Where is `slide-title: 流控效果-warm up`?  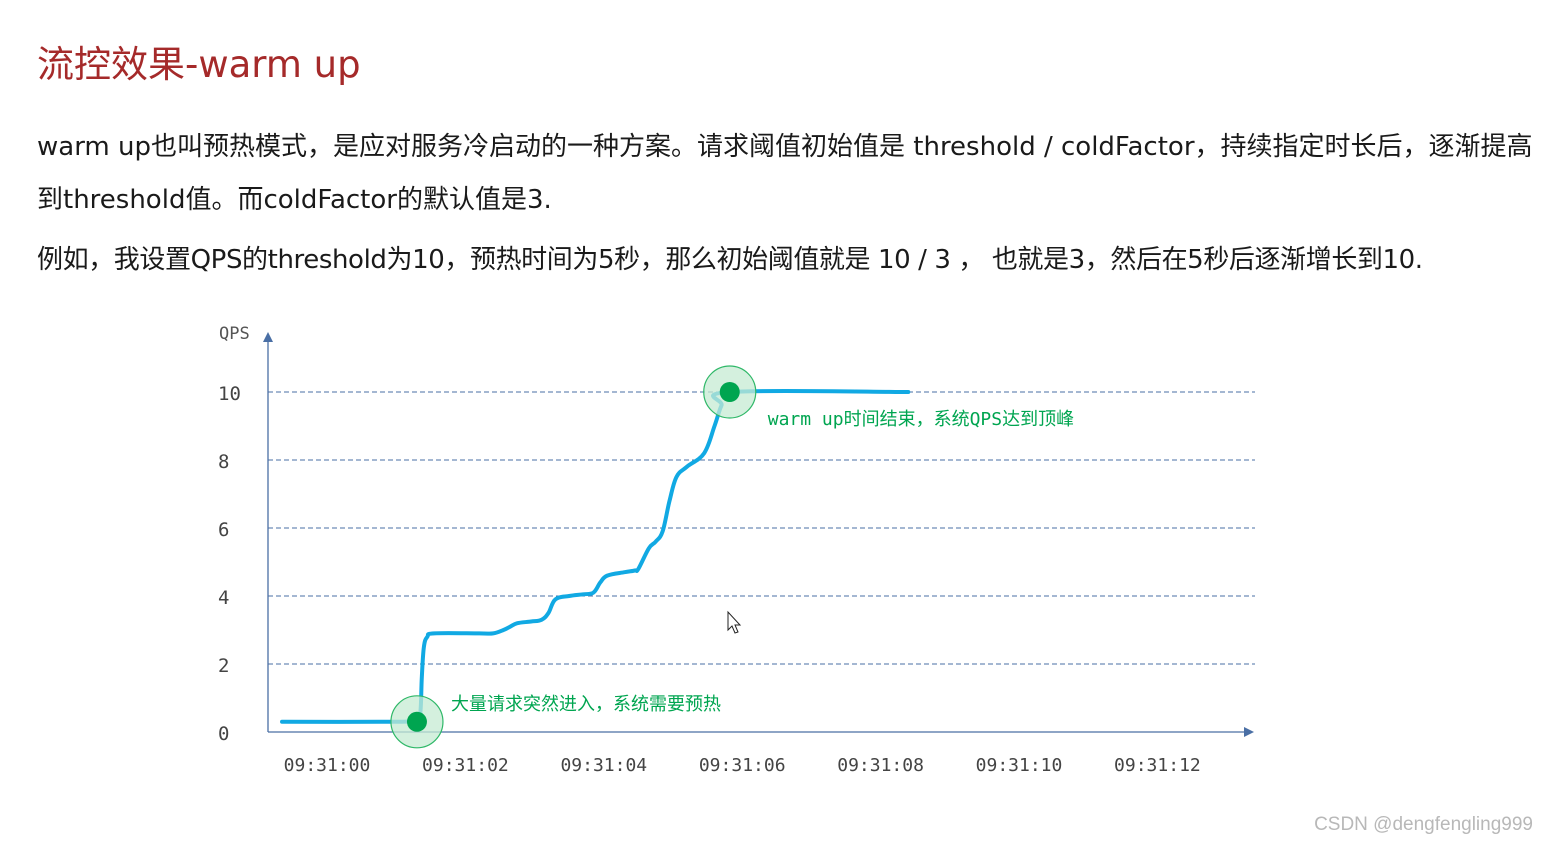 slide-title: 流控效果-warm up is located at coordinates (199, 64).